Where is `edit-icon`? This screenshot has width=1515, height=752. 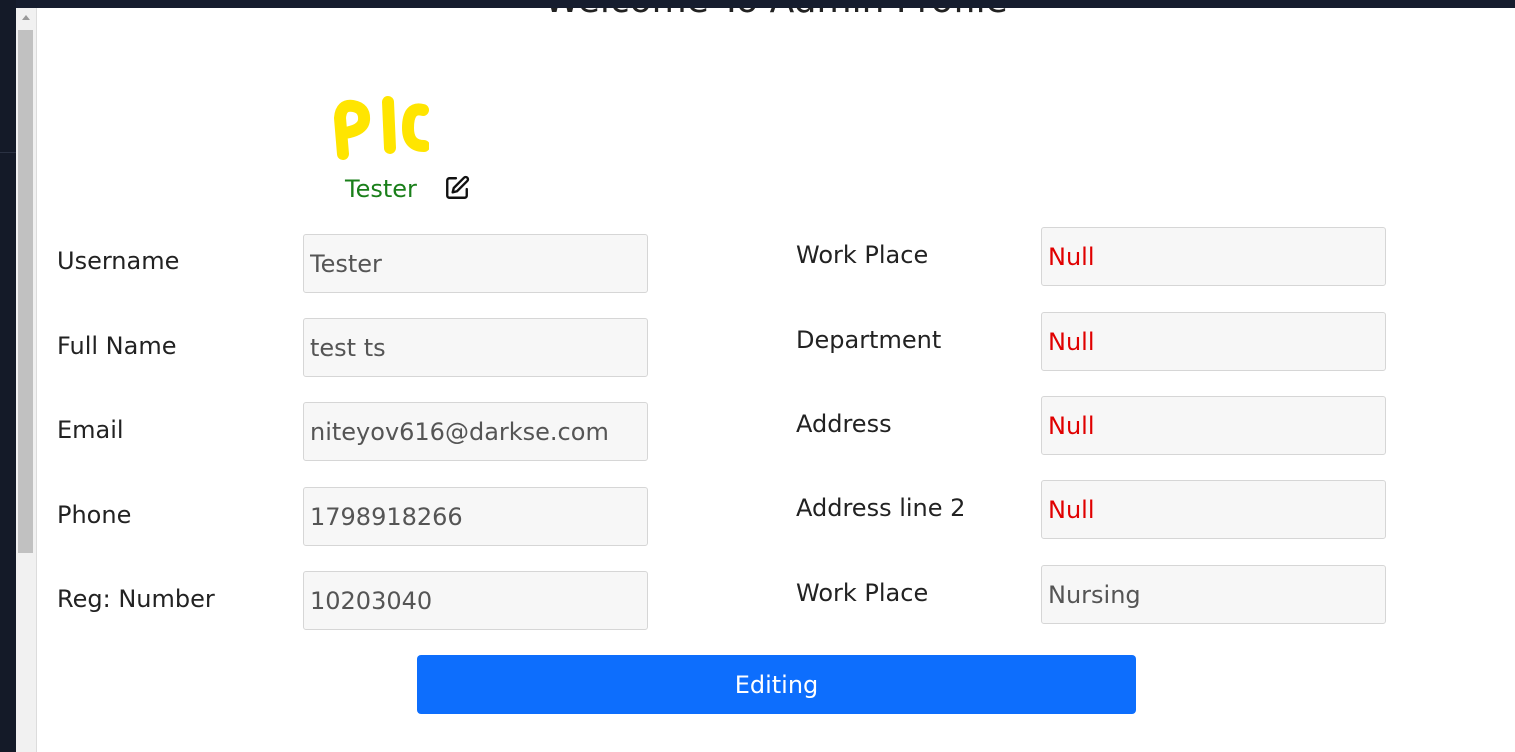
edit-icon is located at coordinates (457, 188).